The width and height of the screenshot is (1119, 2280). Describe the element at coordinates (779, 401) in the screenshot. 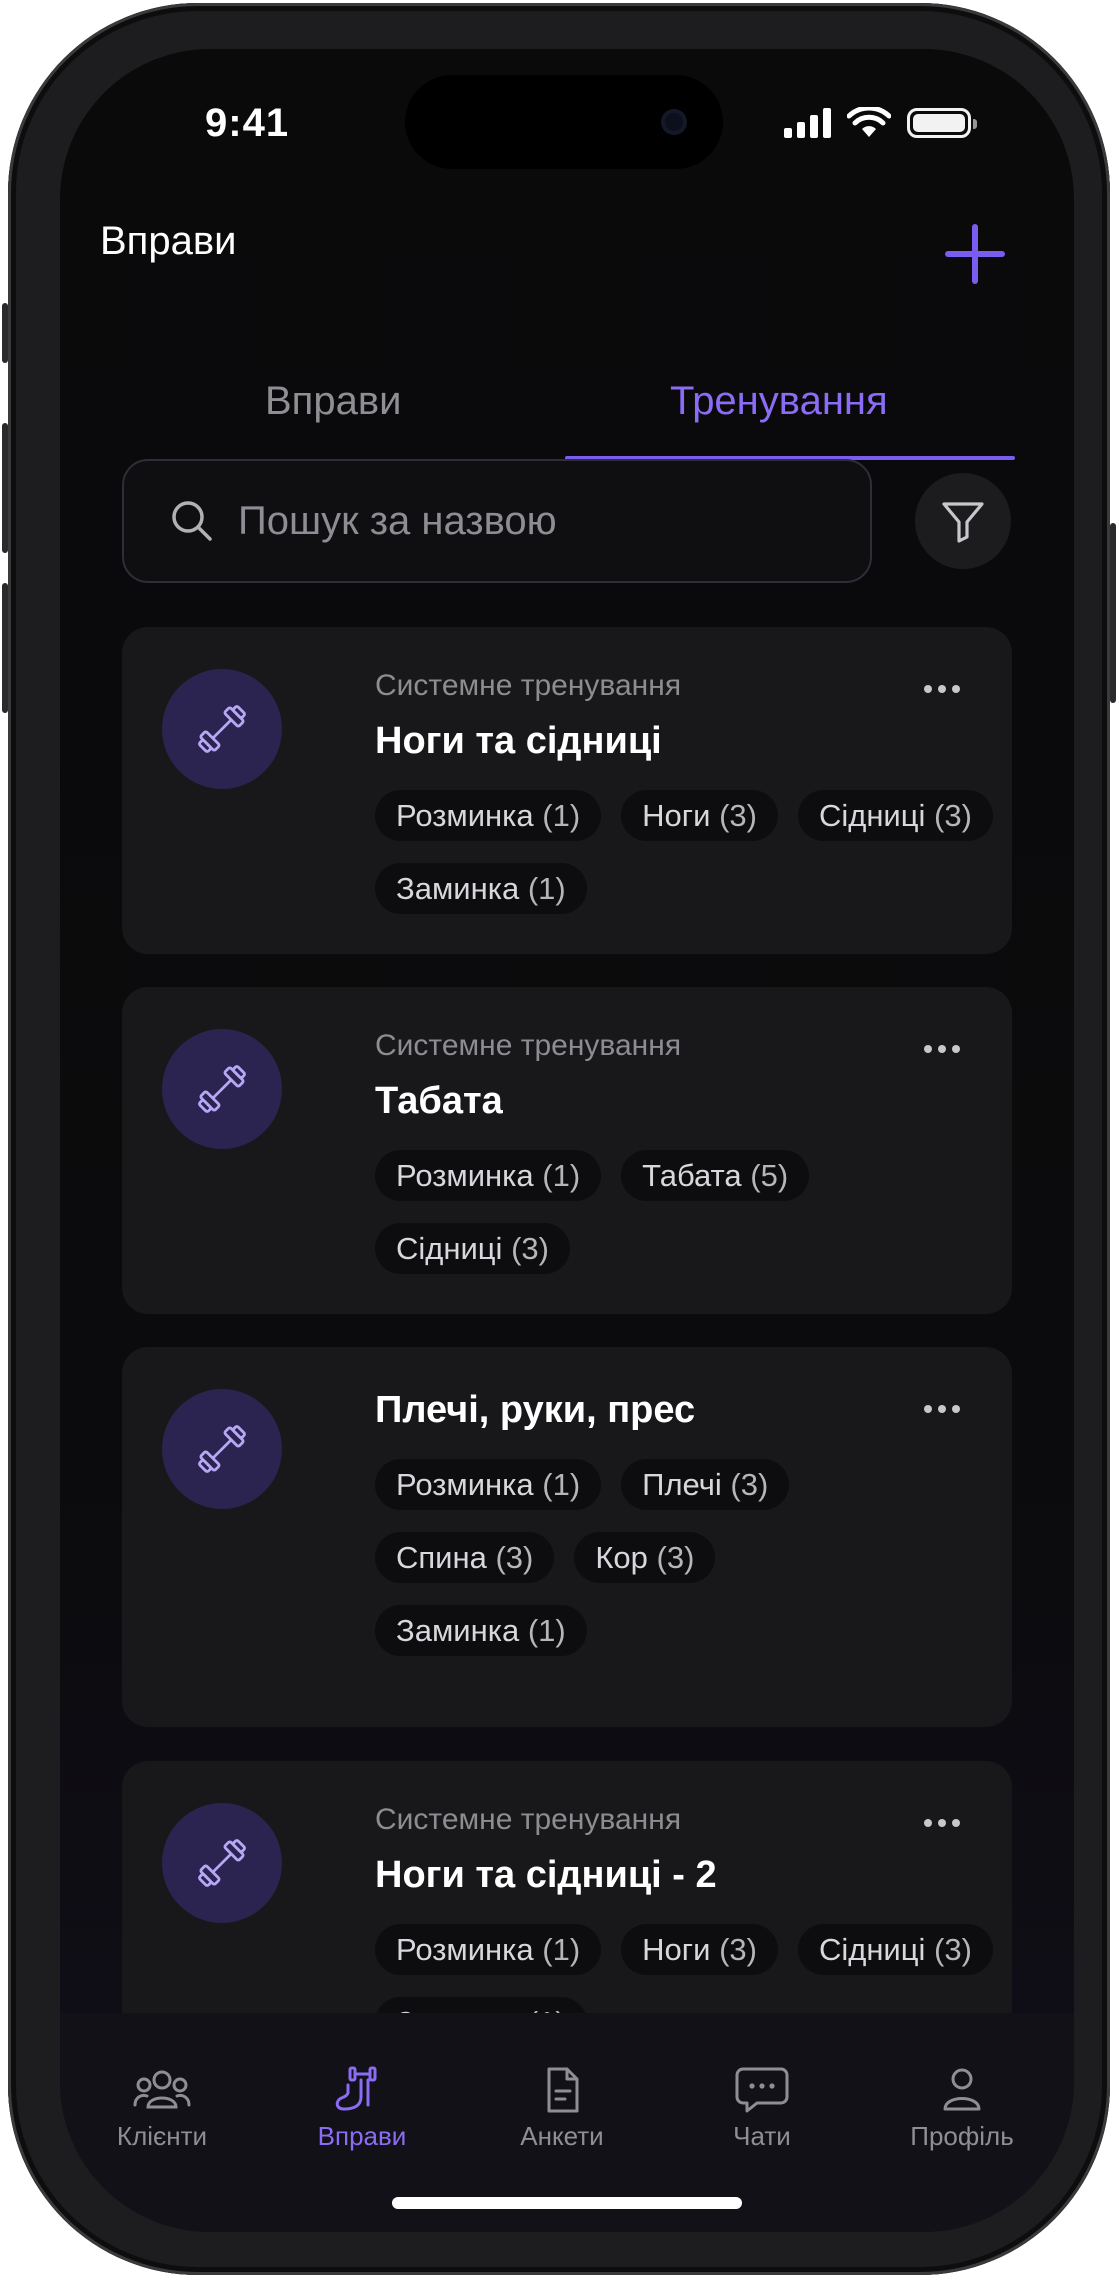

I see `tab-workouts: Тренування` at that location.